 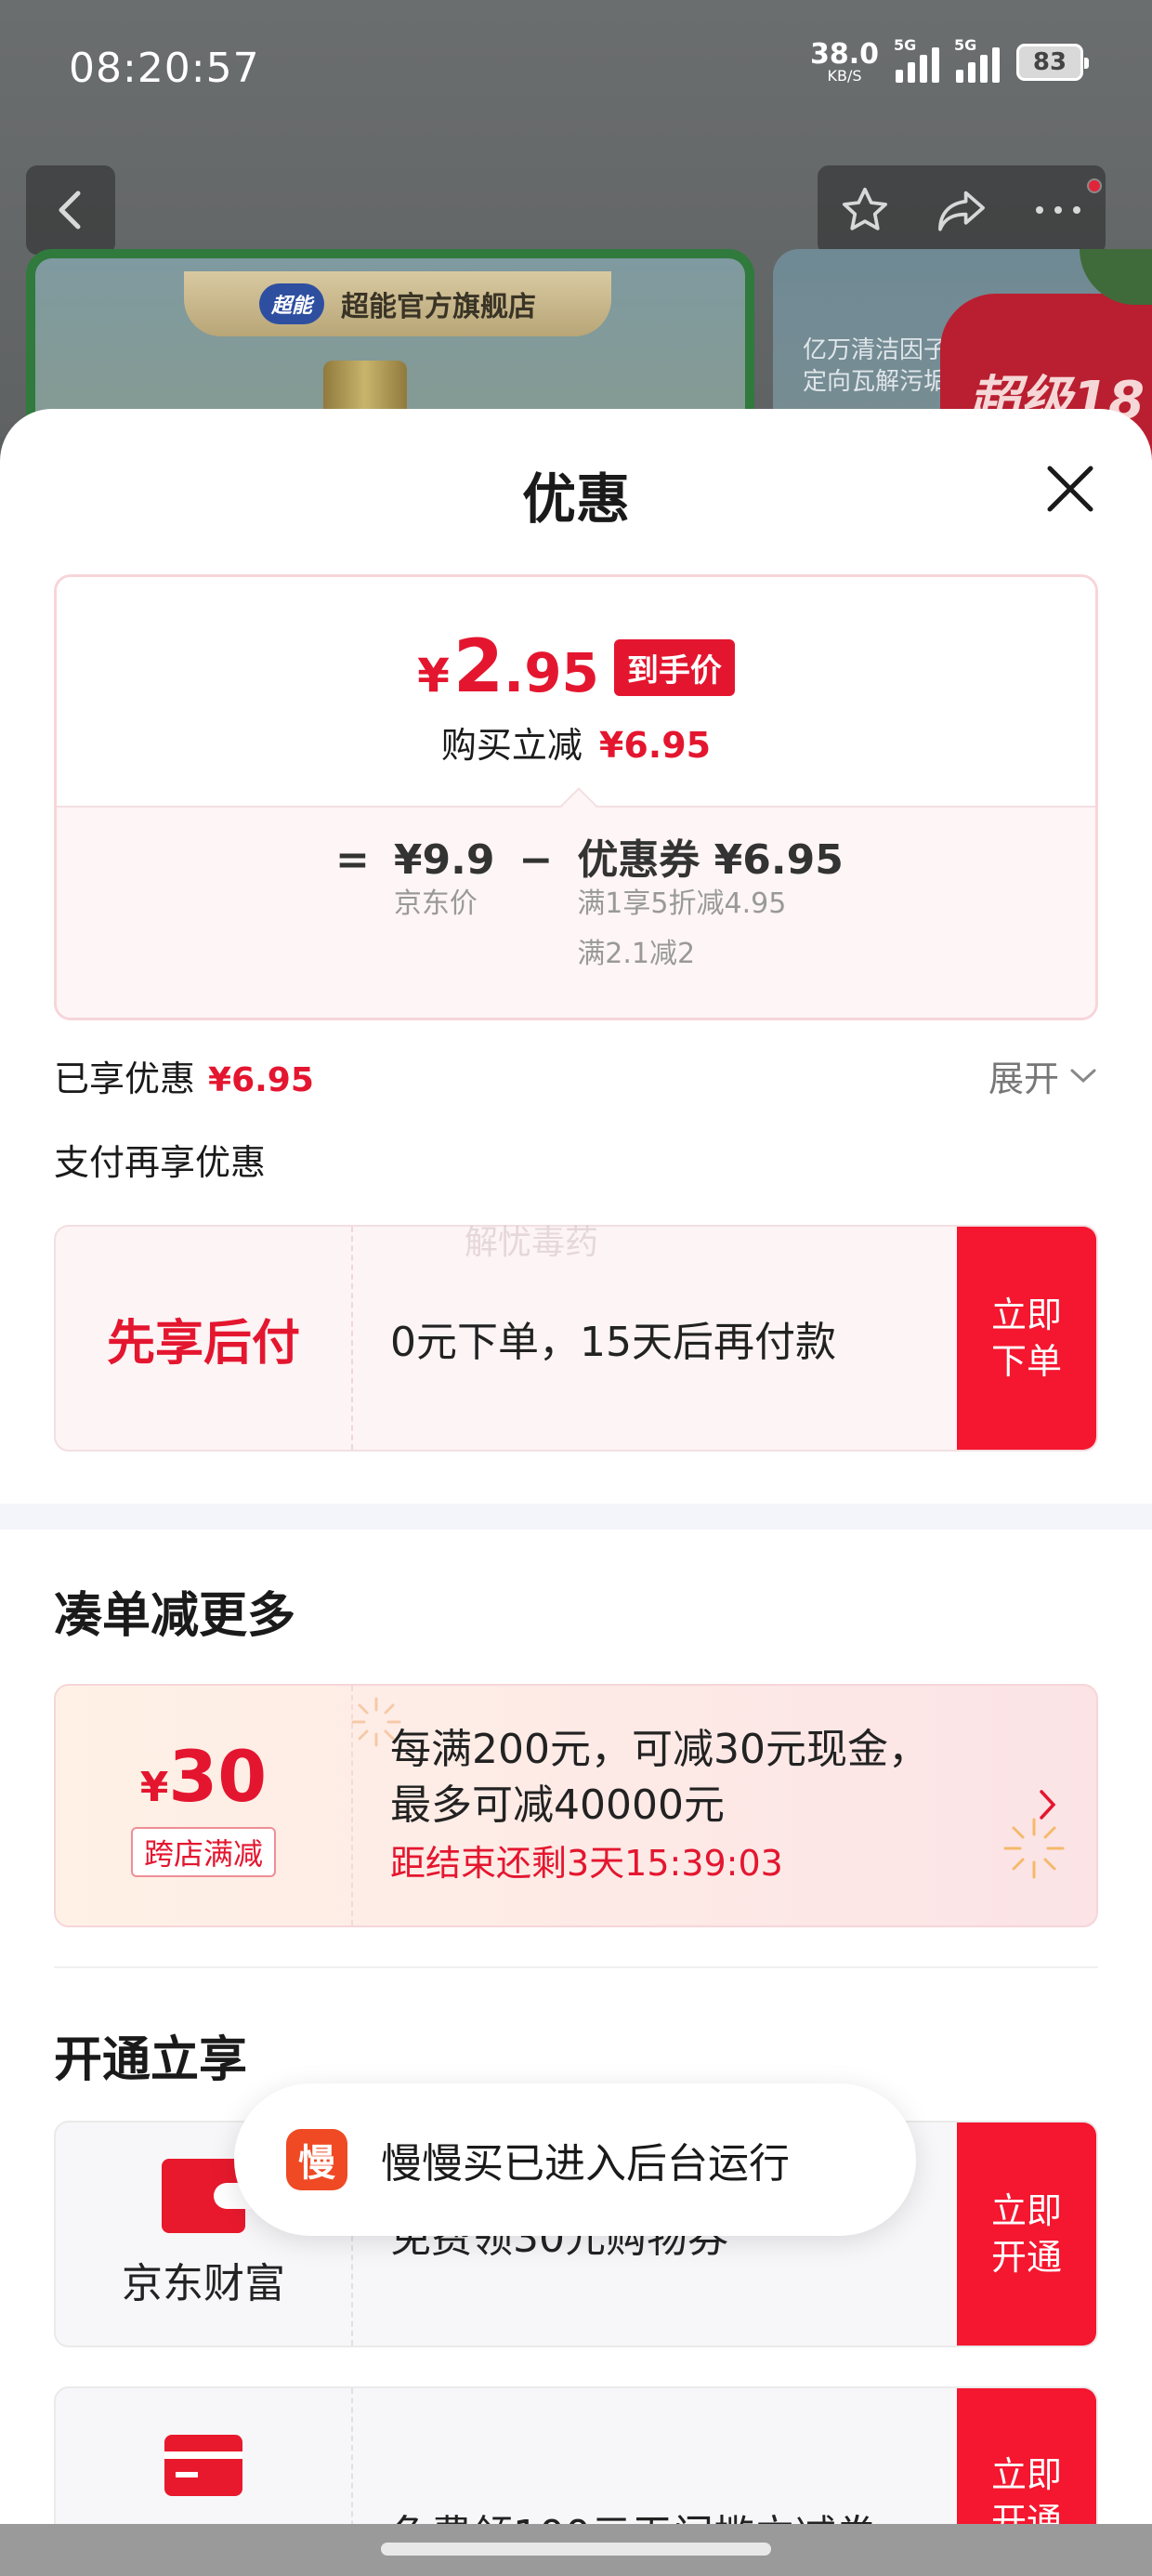 I want to click on price-formula: = ¥9.9 京东价 − 优惠券 ¥6.95 满1享5折减4.95 满2.1减2, so click(x=589, y=904).